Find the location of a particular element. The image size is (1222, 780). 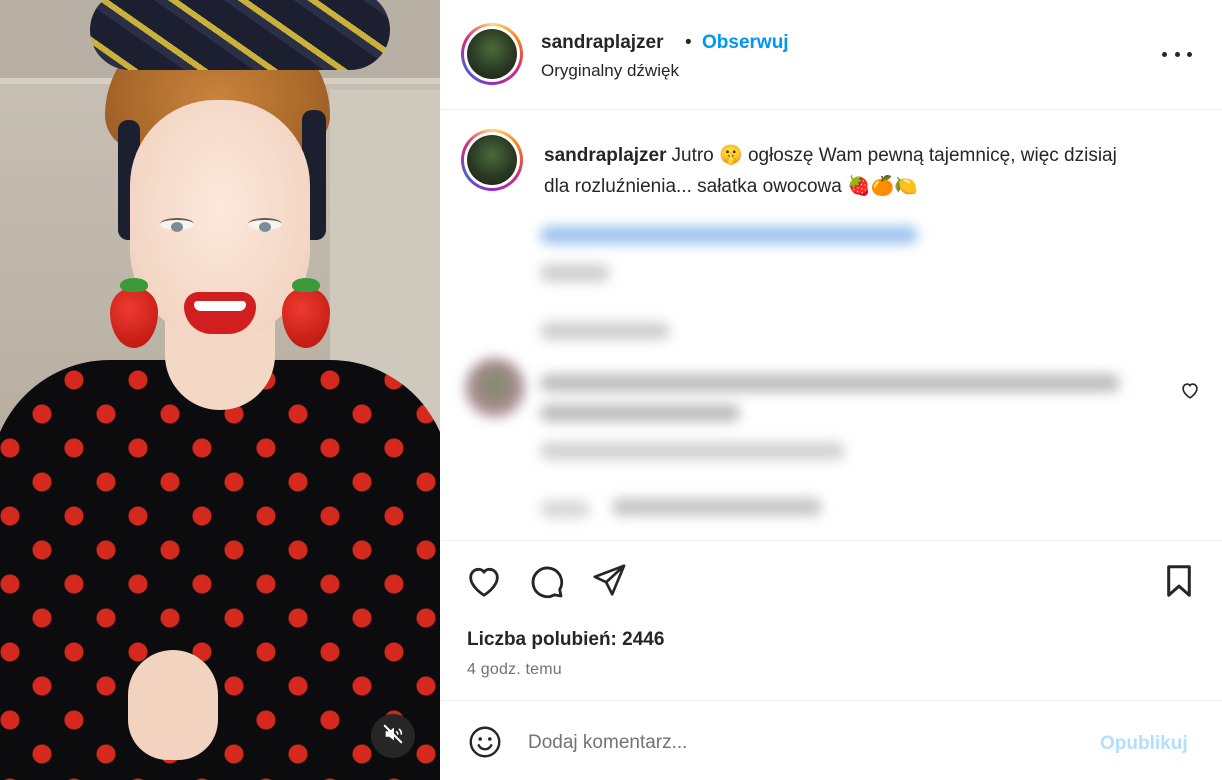

mute-toggle-button is located at coordinates (393, 736).